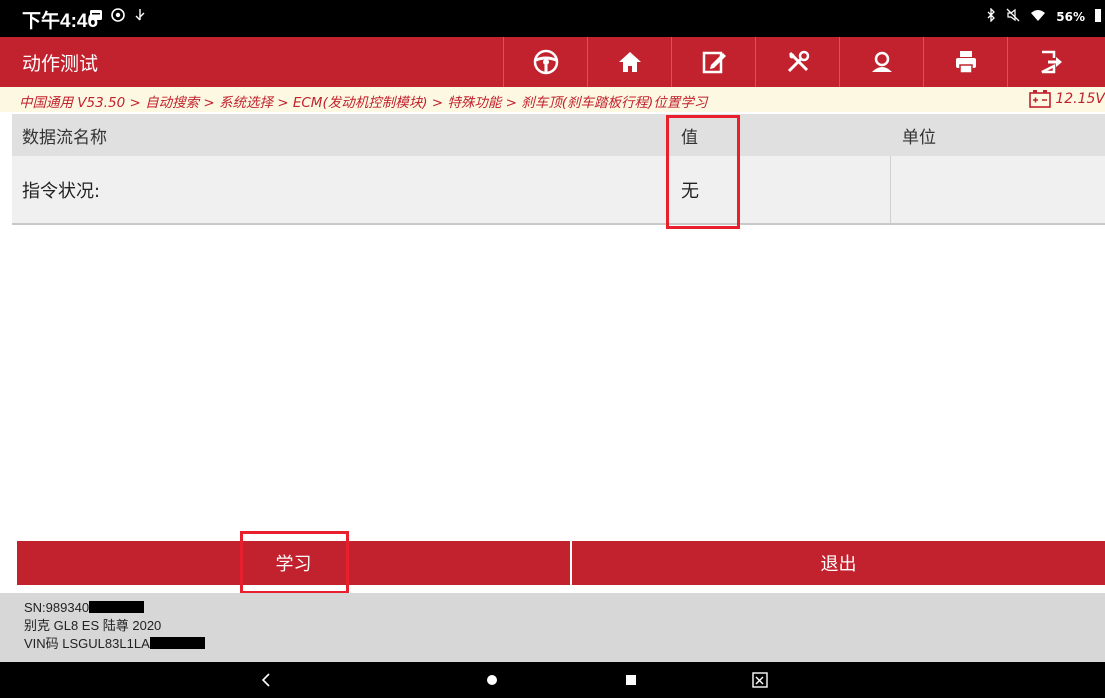 The width and height of the screenshot is (1105, 698). Describe the element at coordinates (64, 137) in the screenshot. I see `header-name: 数据流名称` at that location.